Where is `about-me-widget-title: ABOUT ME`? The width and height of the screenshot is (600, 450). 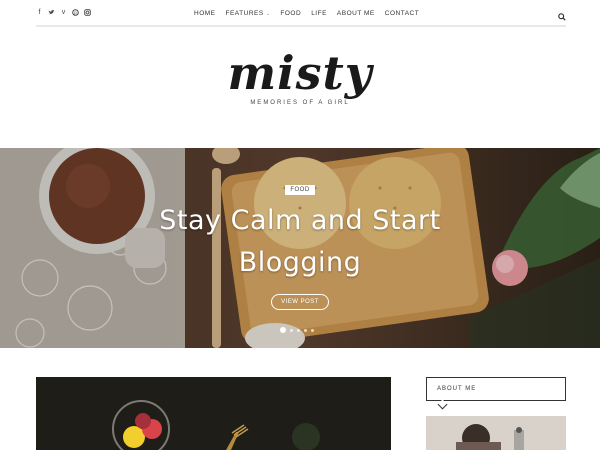 about-me-widget-title: ABOUT ME is located at coordinates (496, 393).